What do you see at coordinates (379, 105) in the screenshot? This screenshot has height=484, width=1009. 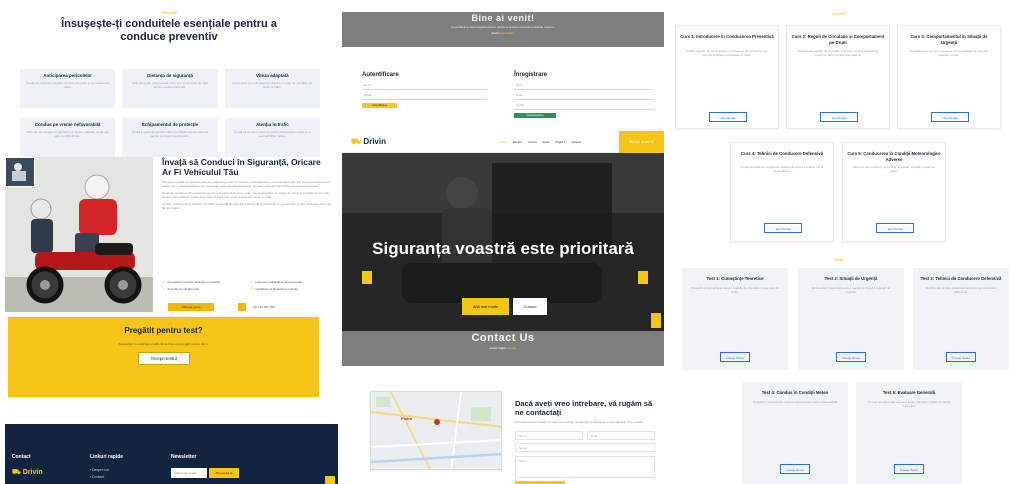 I see `login-button: Autentifică-te` at bounding box center [379, 105].